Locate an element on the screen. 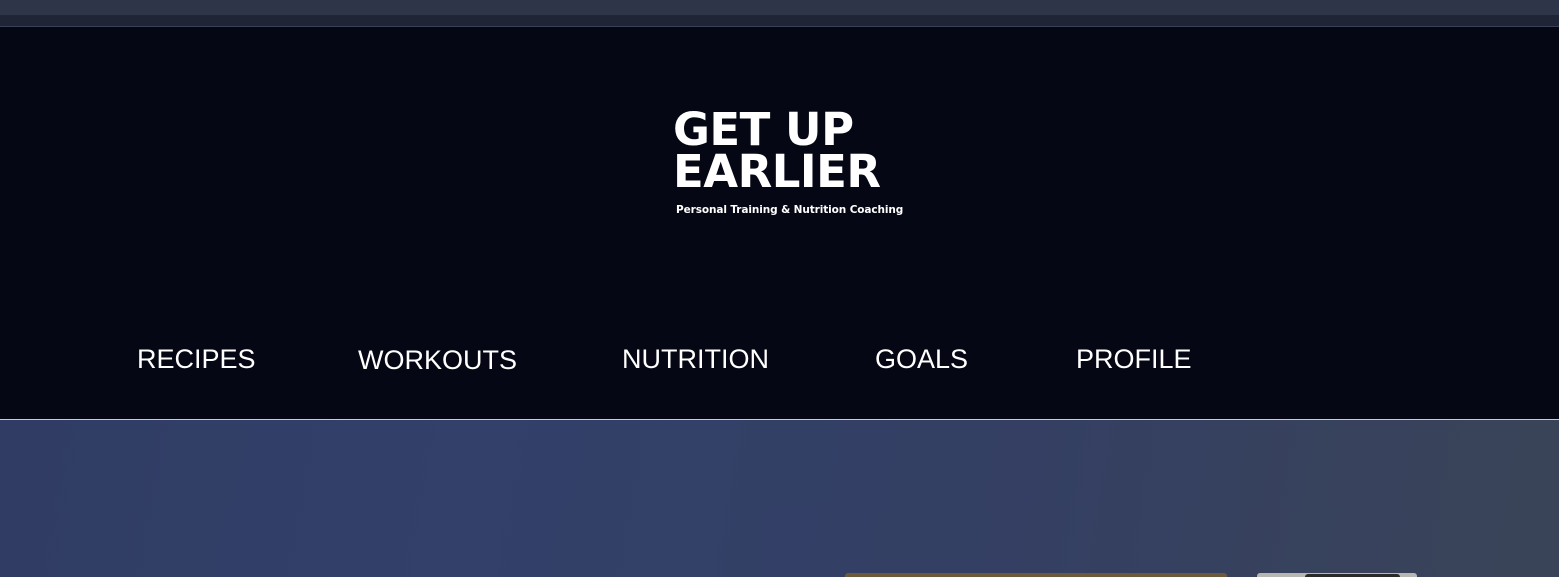 This screenshot has width=1559, height=577. main-nav: RECIPES WORKOUTS NUTRITION GOALS PROFILE is located at coordinates (779, 361).